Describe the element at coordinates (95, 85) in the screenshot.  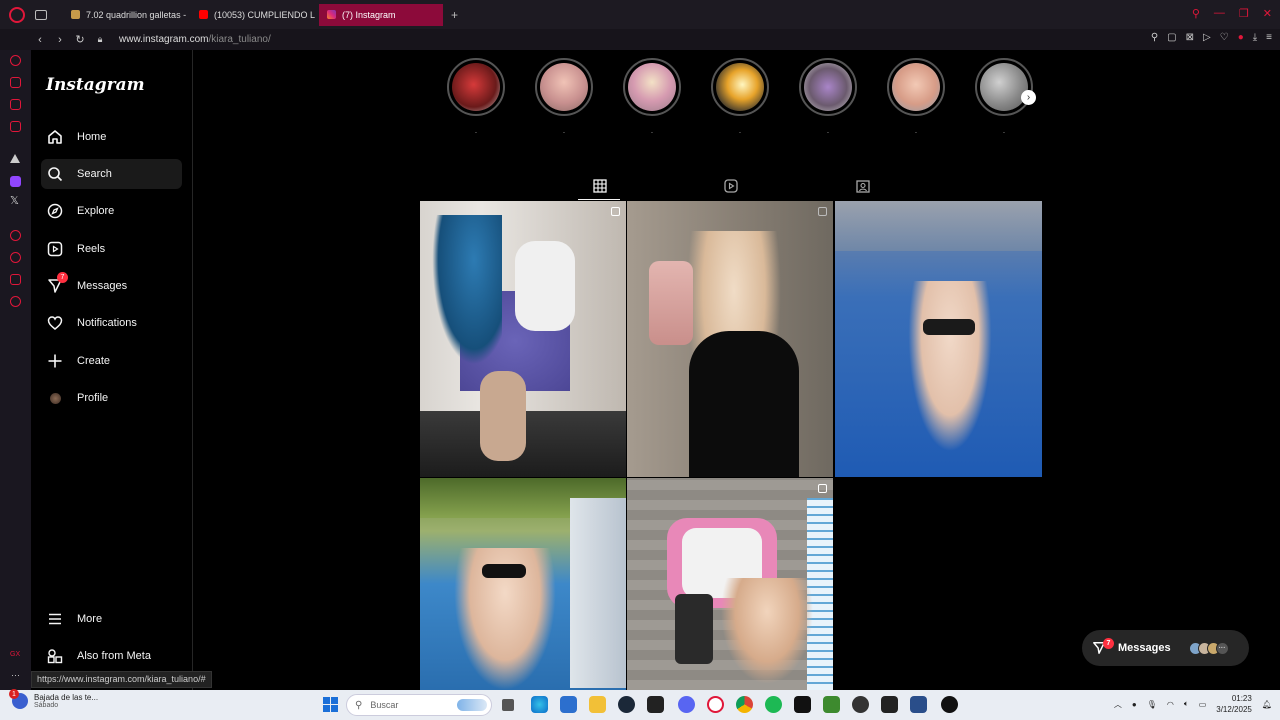
I see `instagram-logo: Instagram` at that location.